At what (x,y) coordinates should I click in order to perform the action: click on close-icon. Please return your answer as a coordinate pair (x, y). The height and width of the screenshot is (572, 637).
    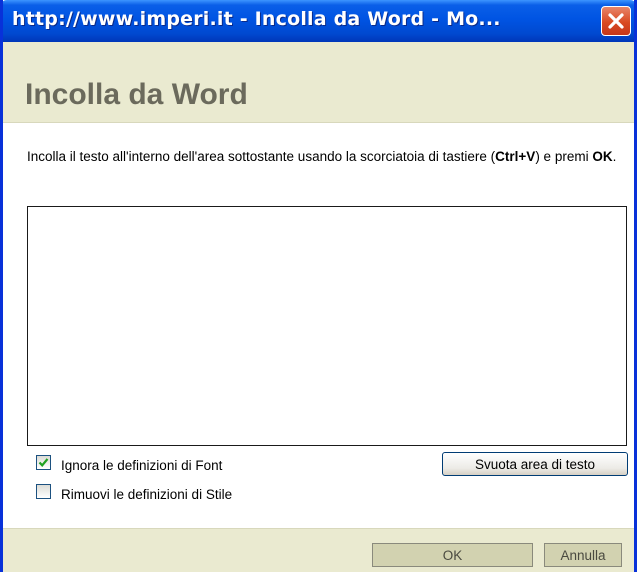
    Looking at the image, I should click on (616, 21).